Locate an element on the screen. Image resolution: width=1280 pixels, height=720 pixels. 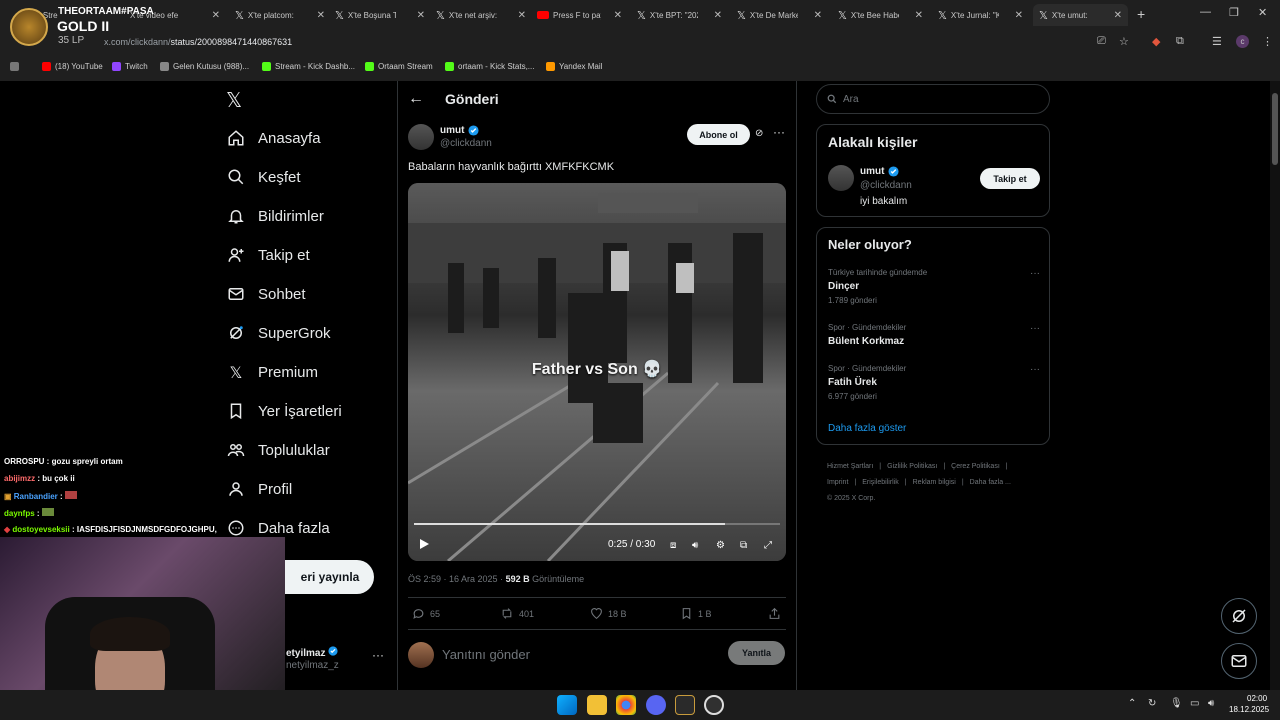
menu-icon: ⋮ is located at coordinates (1267, 41).